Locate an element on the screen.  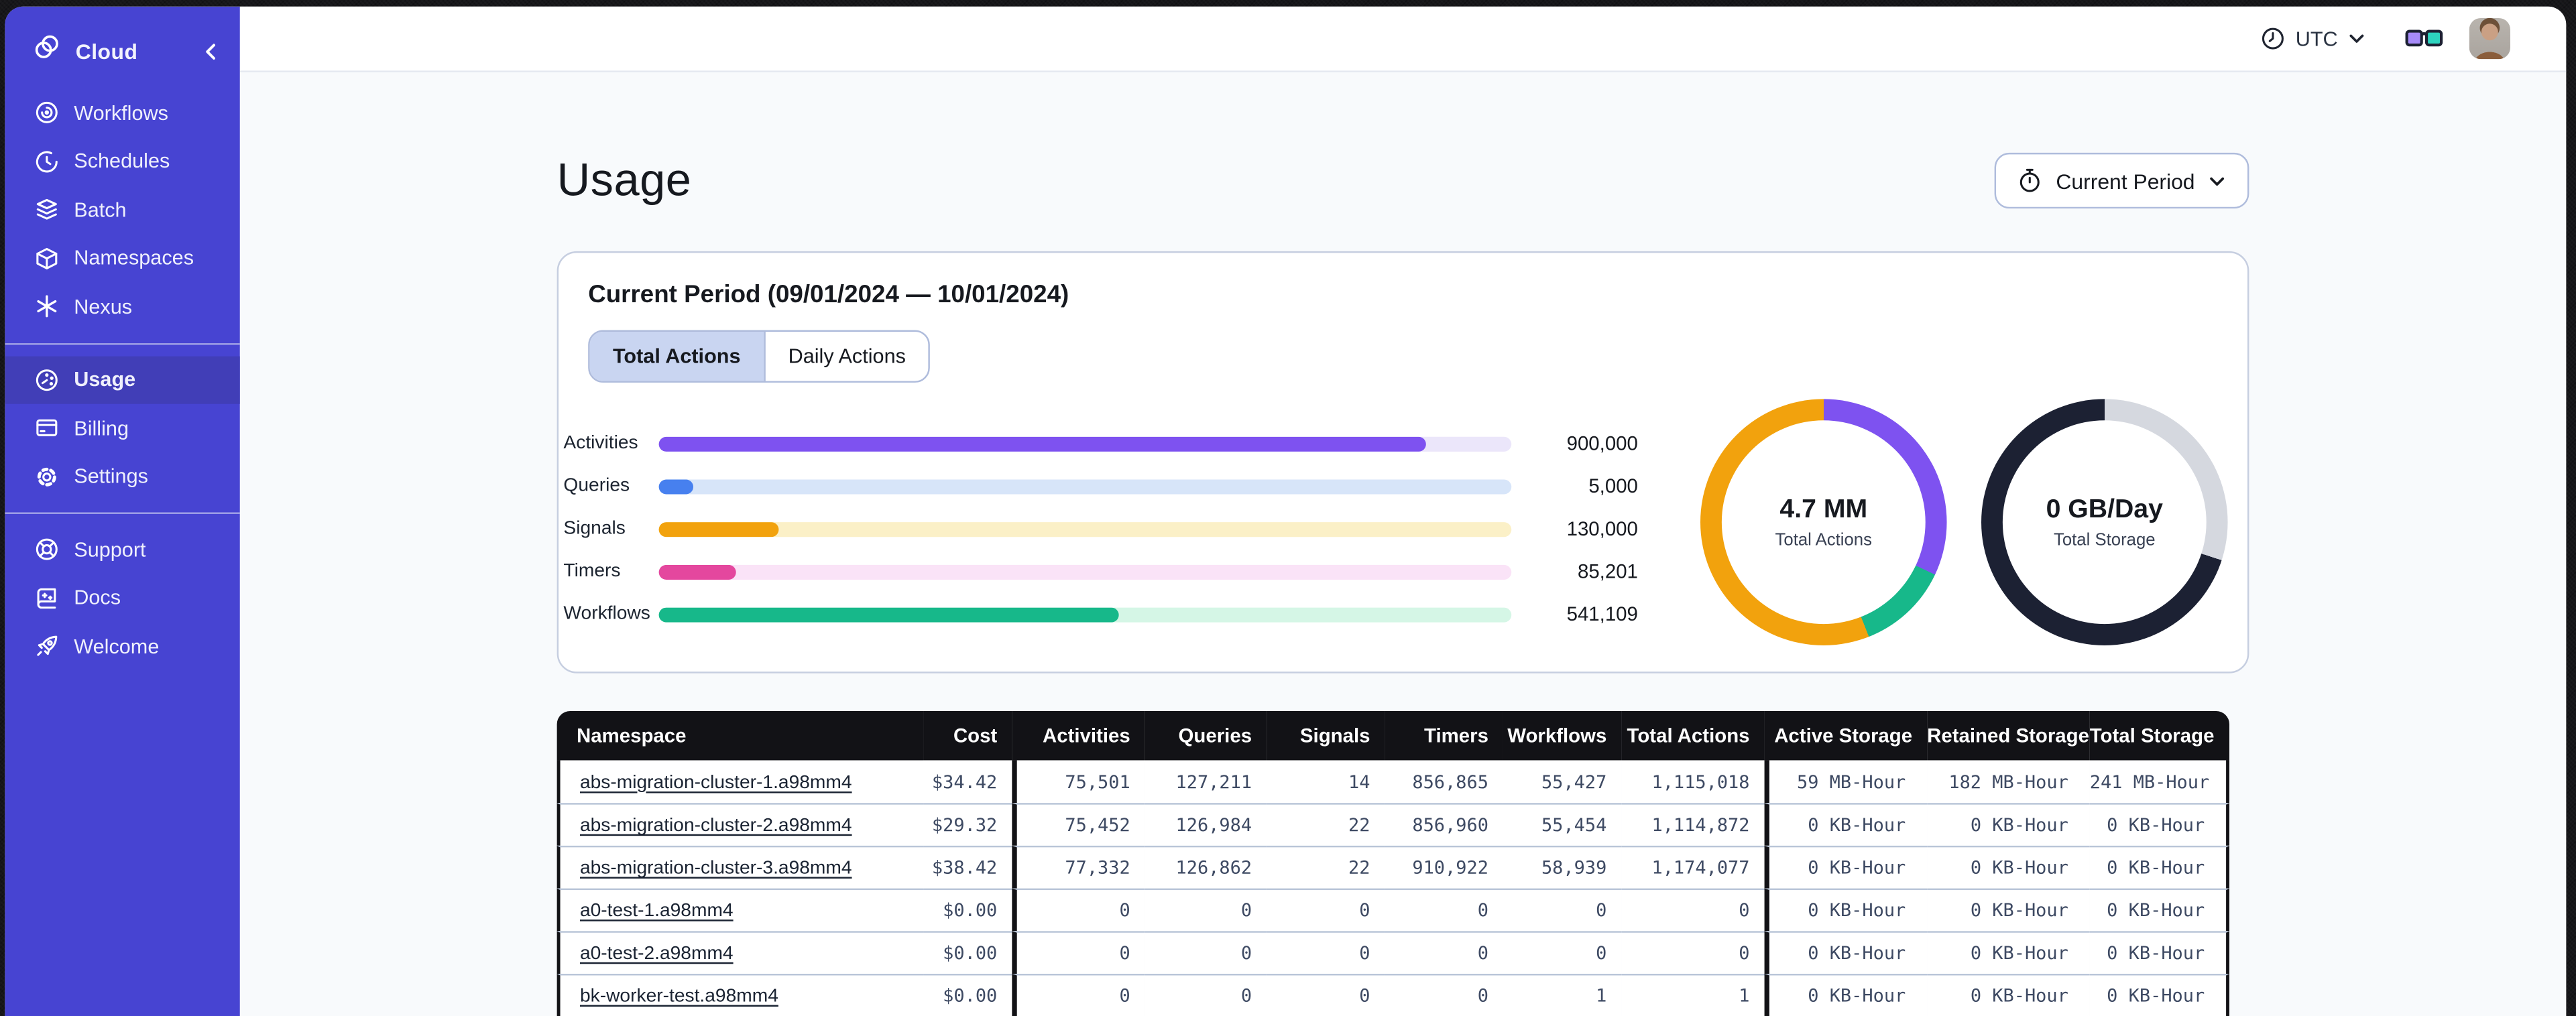
sidebar-item-usage: Usage is located at coordinates (122, 379).